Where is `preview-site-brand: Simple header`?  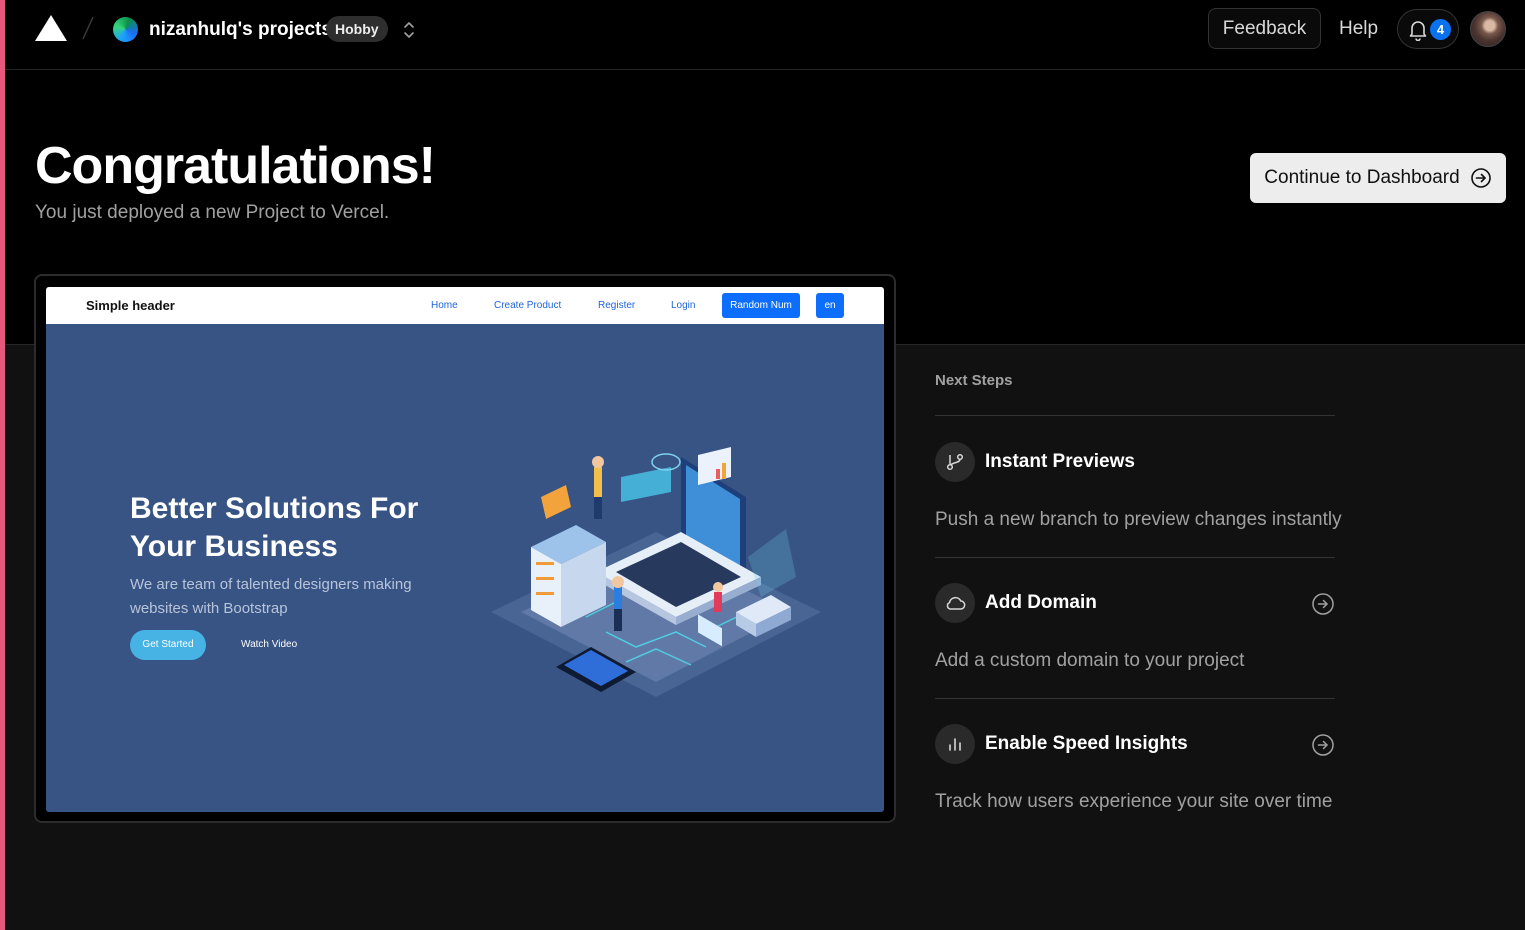 preview-site-brand: Simple header is located at coordinates (130, 305).